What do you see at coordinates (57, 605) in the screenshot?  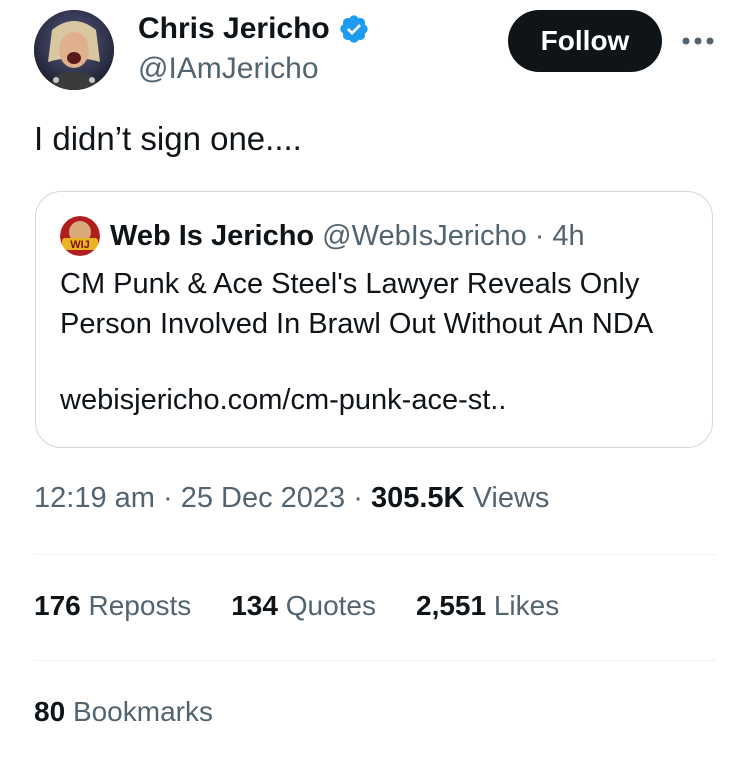 I see `reposts-count: 176` at bounding box center [57, 605].